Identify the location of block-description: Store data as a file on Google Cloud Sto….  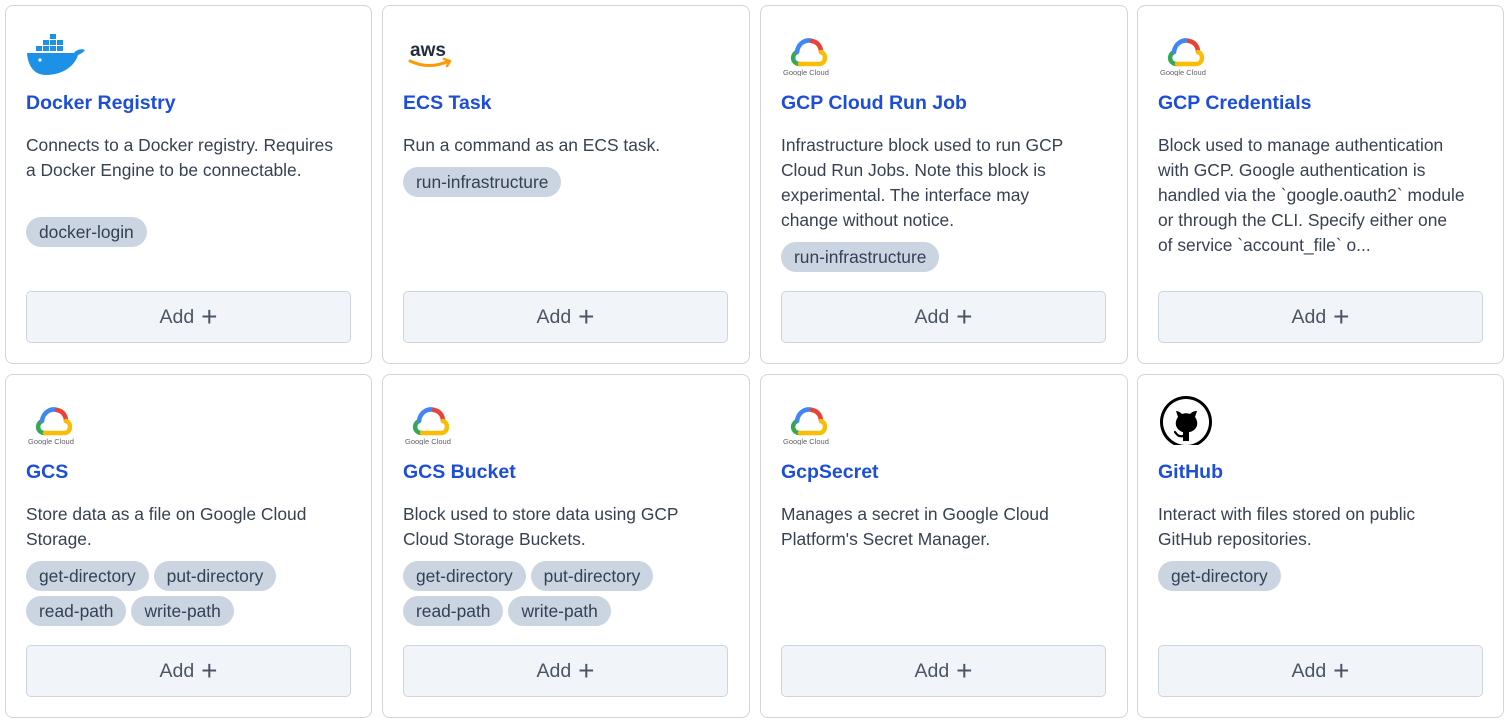
(166, 526).